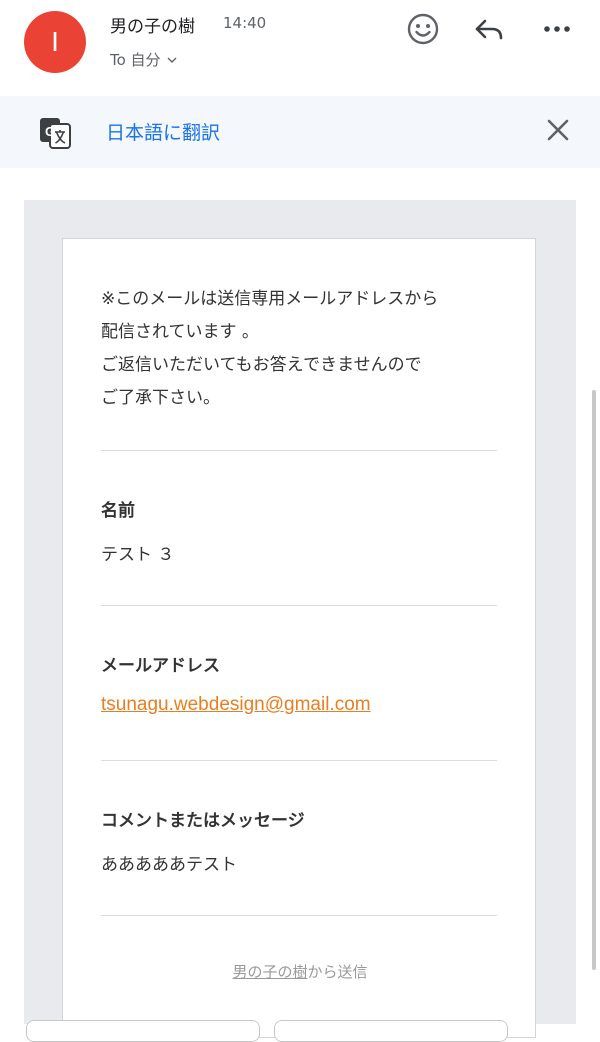 This screenshot has width=600, height=1042. Describe the element at coordinates (138, 555) in the screenshot. I see `name-field-value: テスト ３` at that location.